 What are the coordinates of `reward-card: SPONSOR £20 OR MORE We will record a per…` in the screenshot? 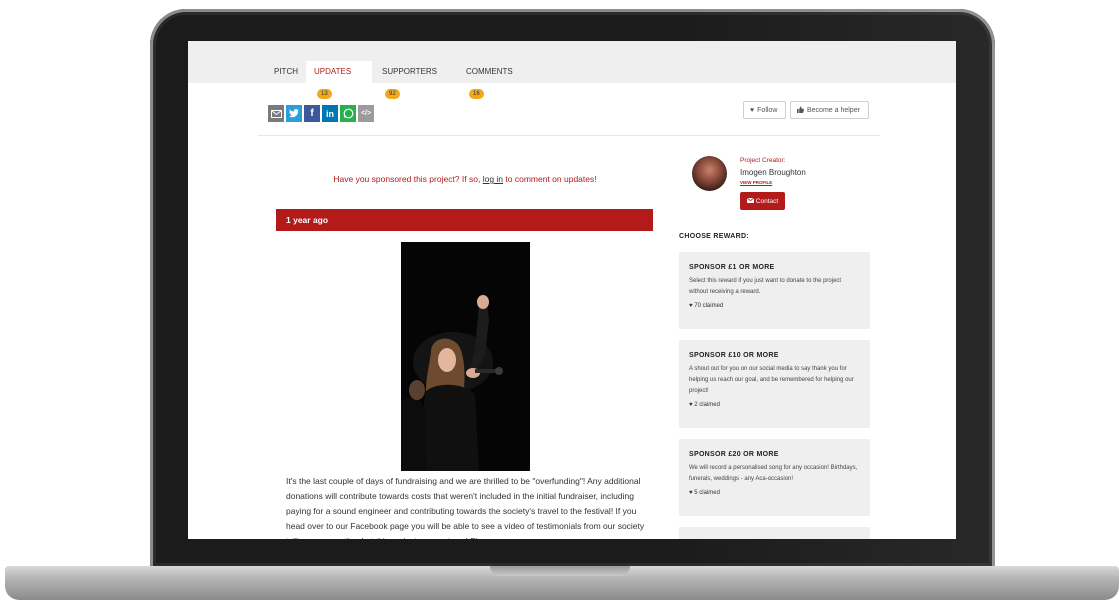 It's located at (774, 477).